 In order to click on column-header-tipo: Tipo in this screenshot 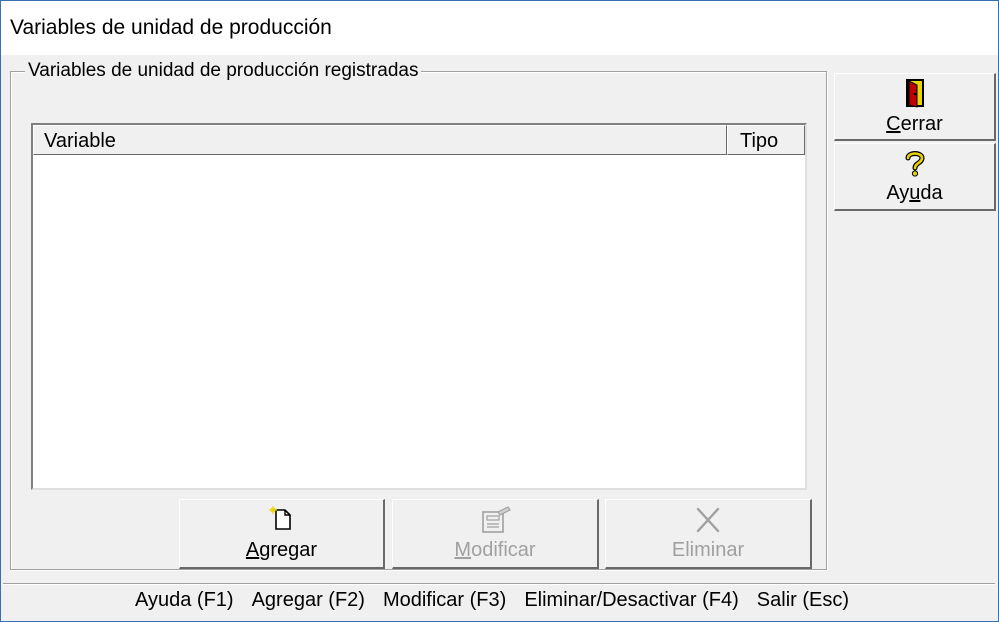, I will do `click(766, 140)`.